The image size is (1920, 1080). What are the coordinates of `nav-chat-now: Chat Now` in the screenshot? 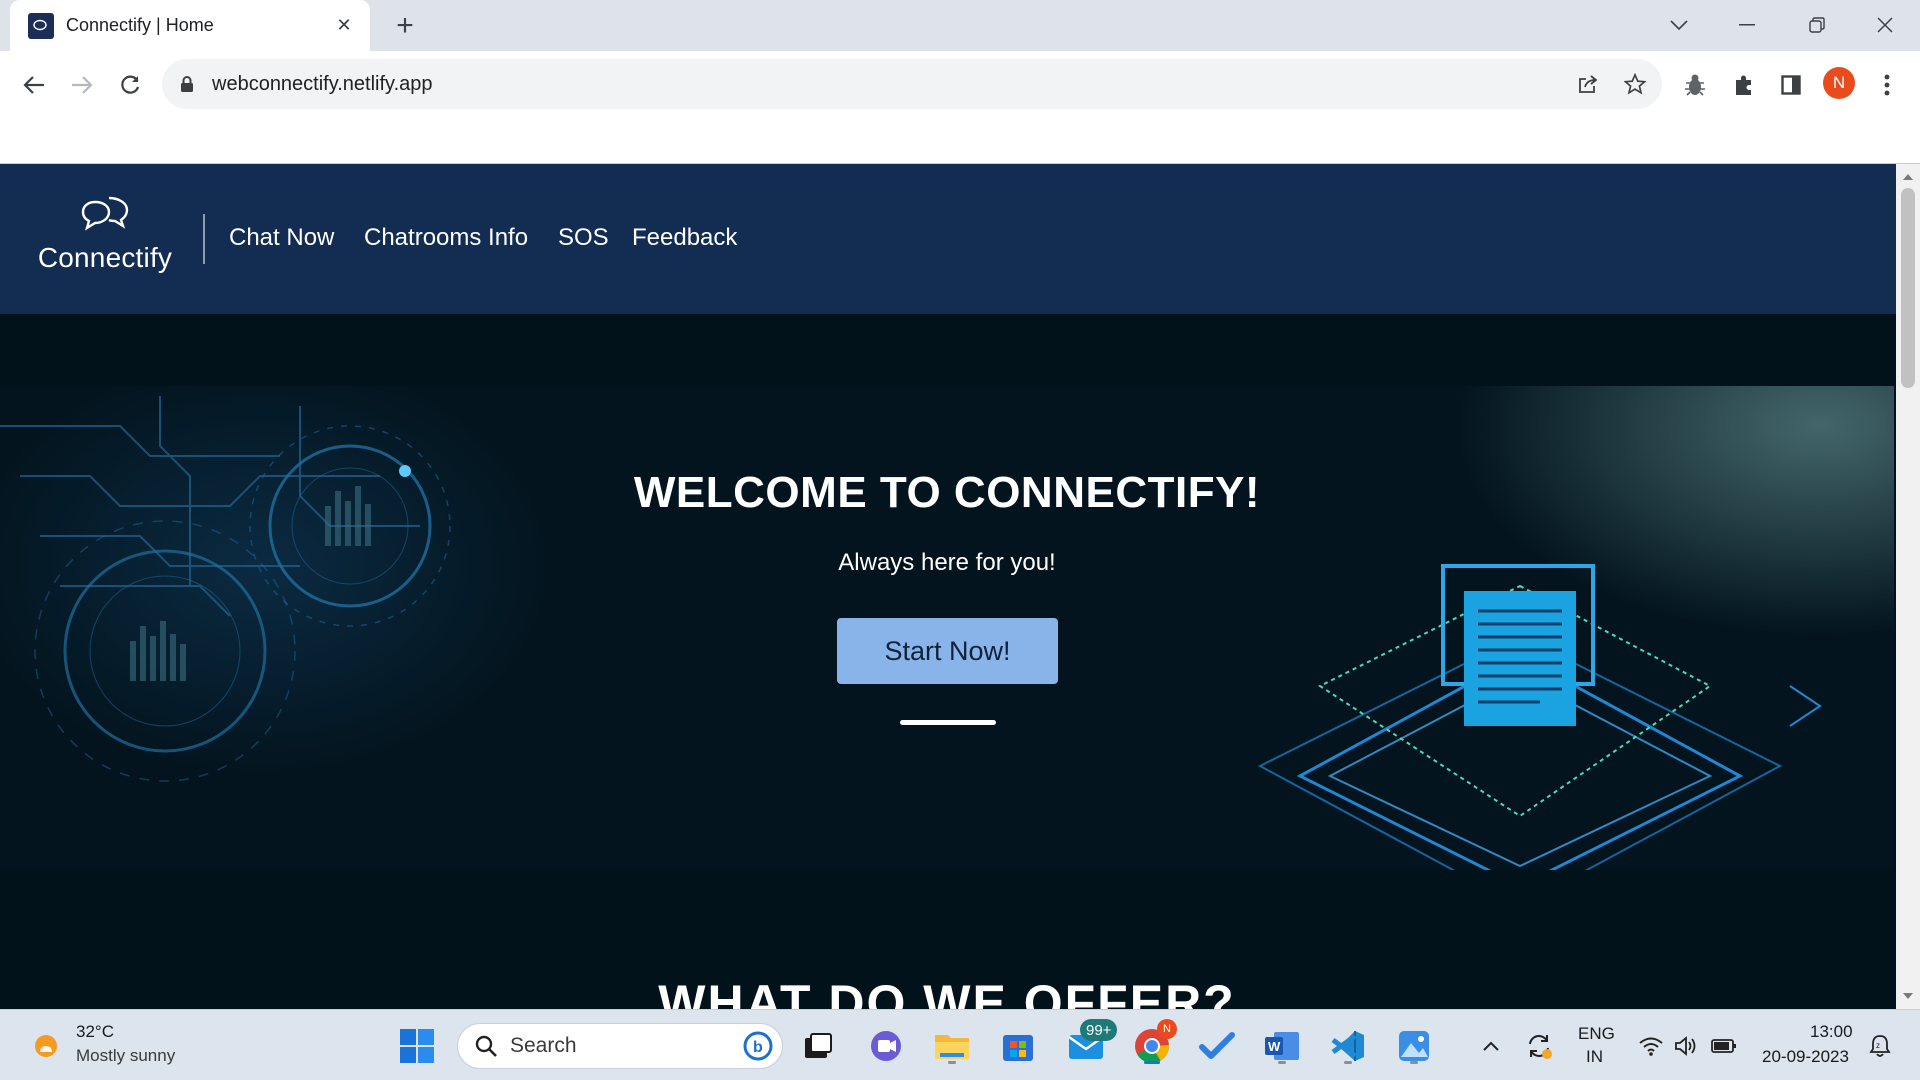 It's located at (281, 238).